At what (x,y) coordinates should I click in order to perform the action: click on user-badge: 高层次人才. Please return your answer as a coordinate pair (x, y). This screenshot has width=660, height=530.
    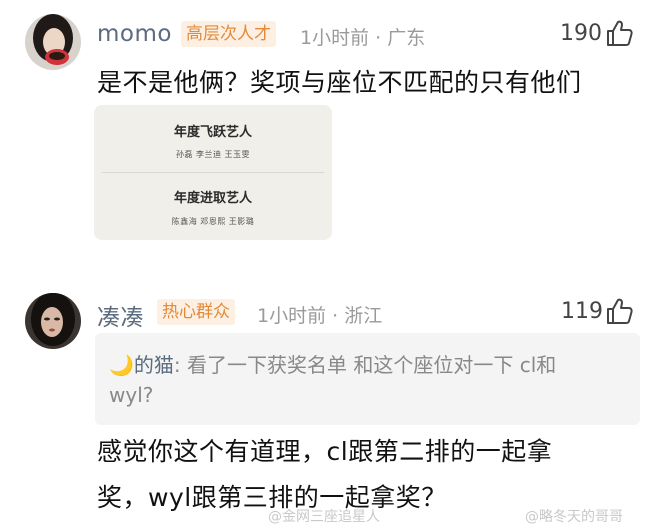
    Looking at the image, I should click on (228, 34).